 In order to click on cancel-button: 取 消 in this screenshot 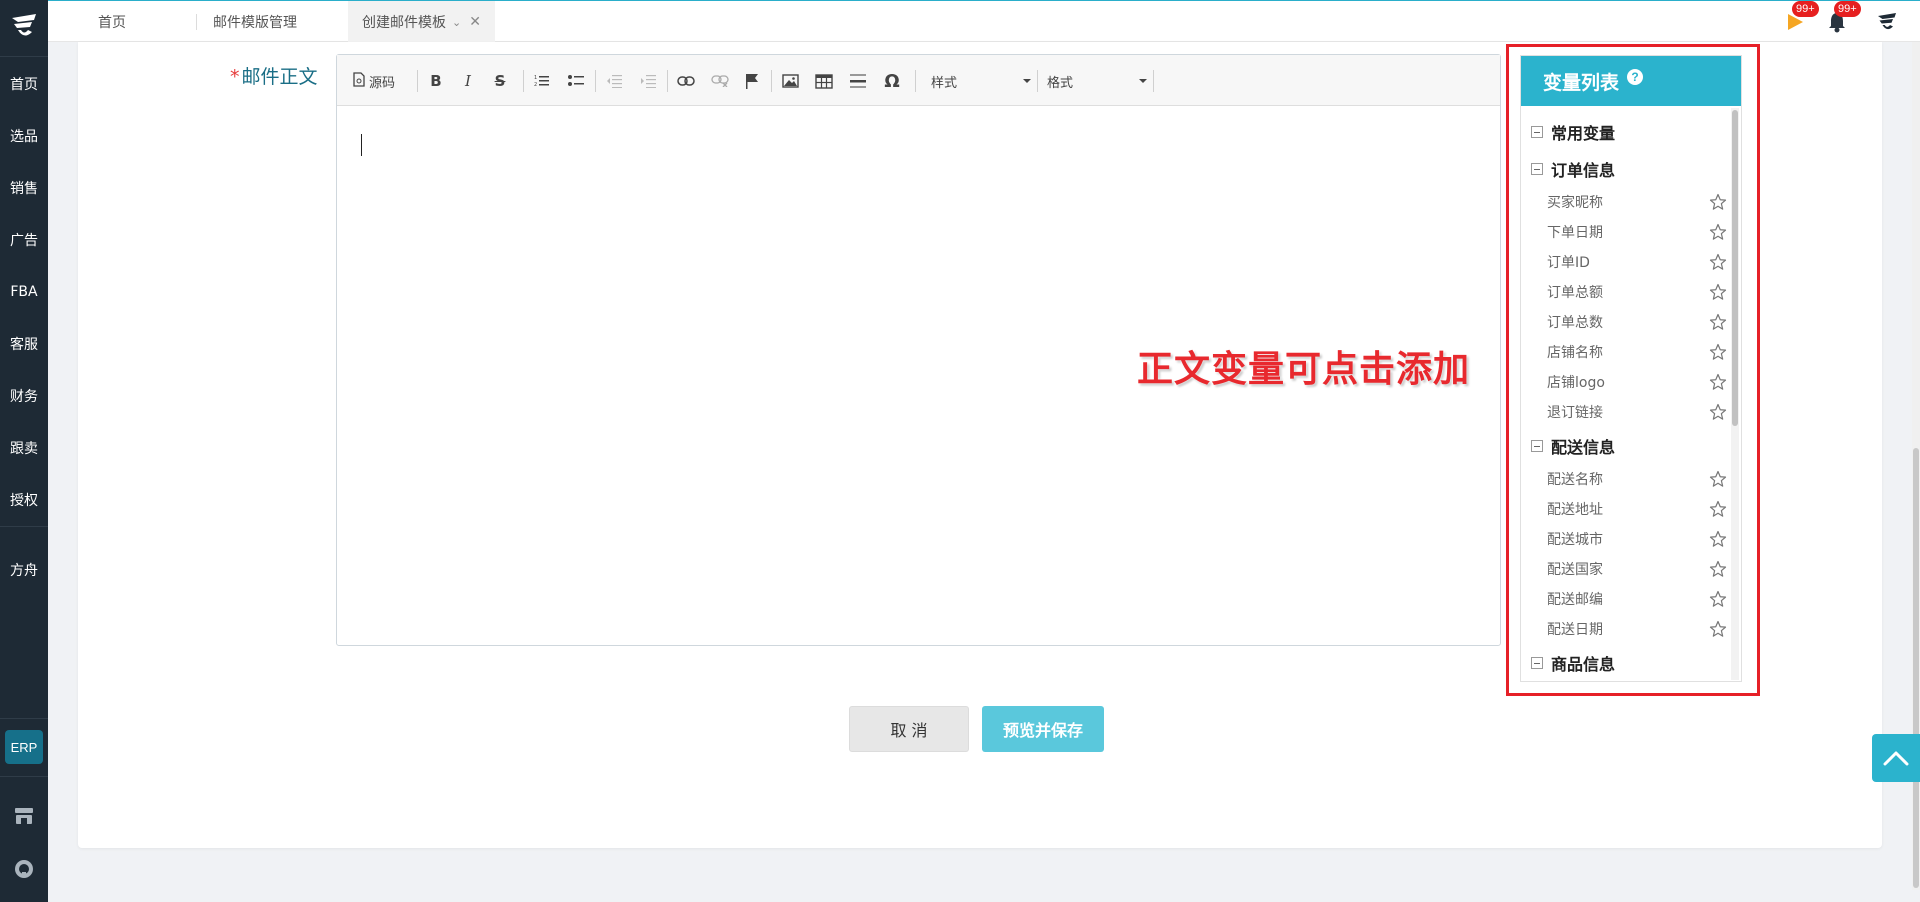, I will do `click(909, 729)`.